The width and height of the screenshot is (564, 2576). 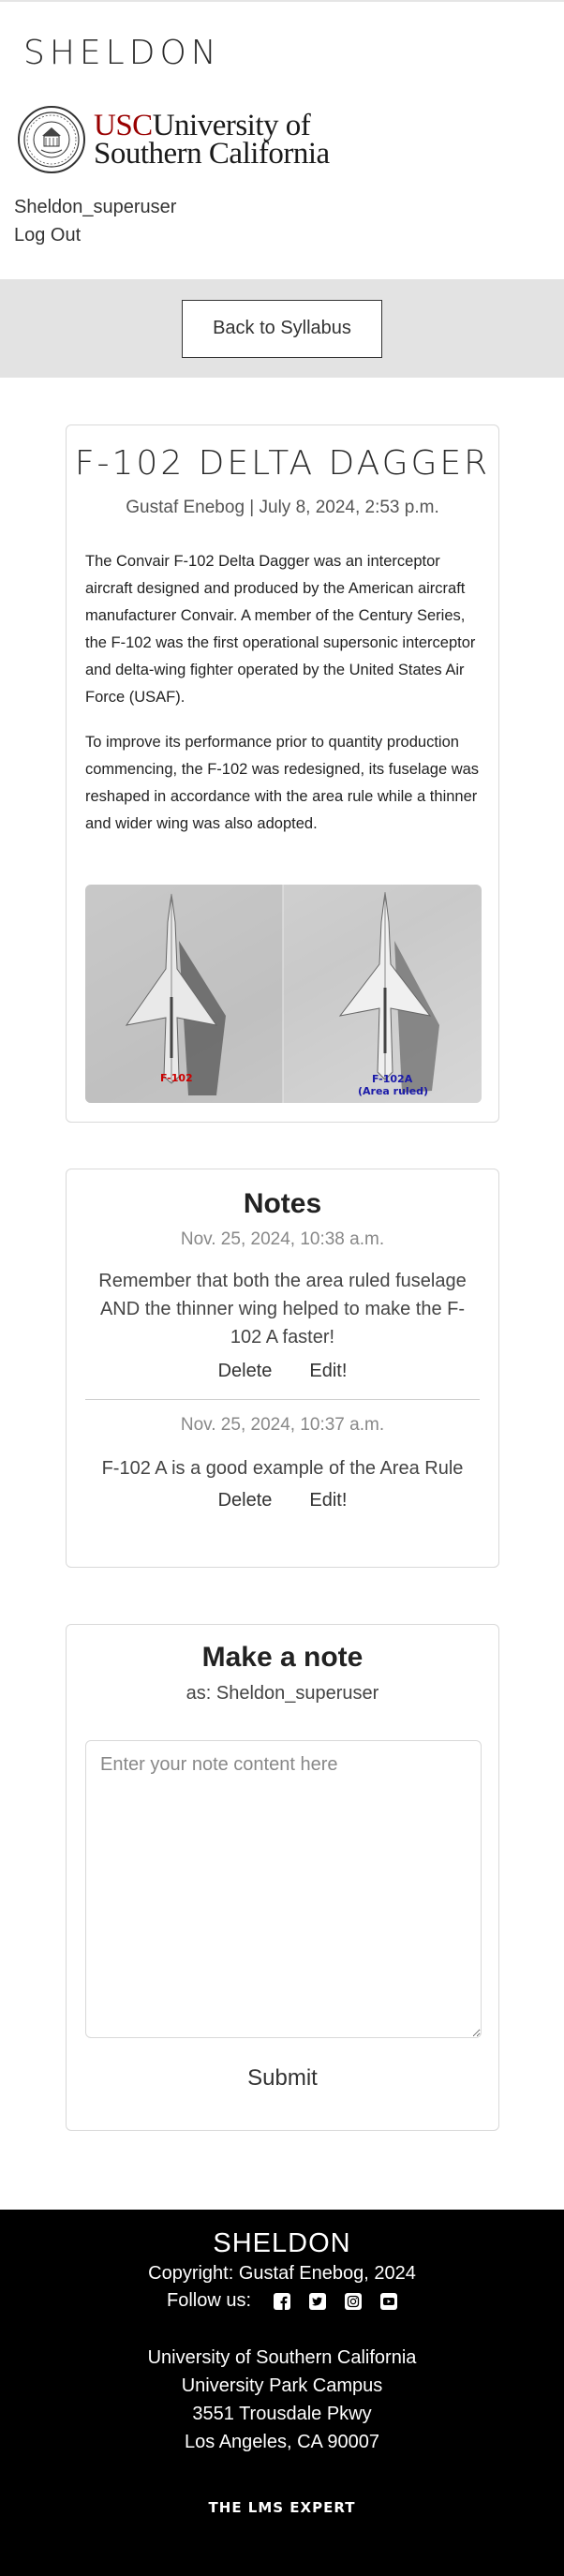 What do you see at coordinates (95, 207) in the screenshot?
I see `username-link: Sheldon_superuser` at bounding box center [95, 207].